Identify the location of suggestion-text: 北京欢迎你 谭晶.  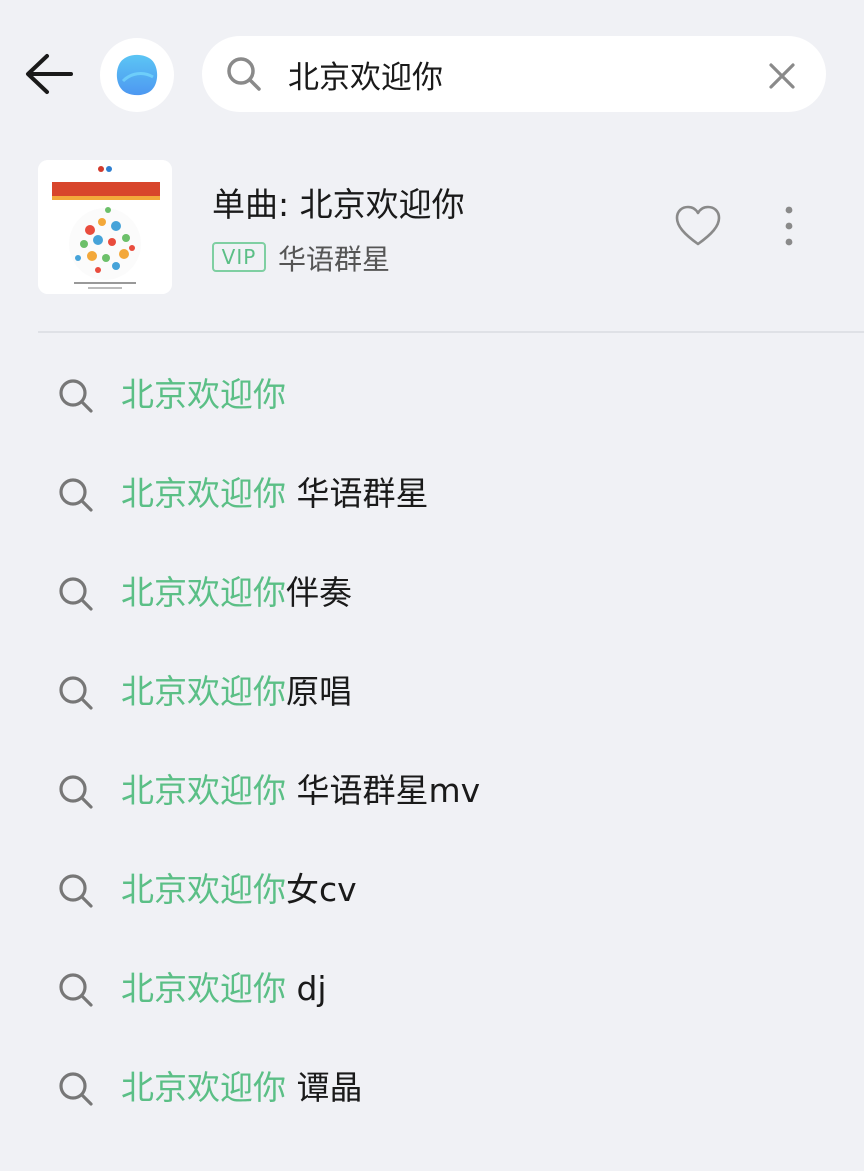
(242, 1088).